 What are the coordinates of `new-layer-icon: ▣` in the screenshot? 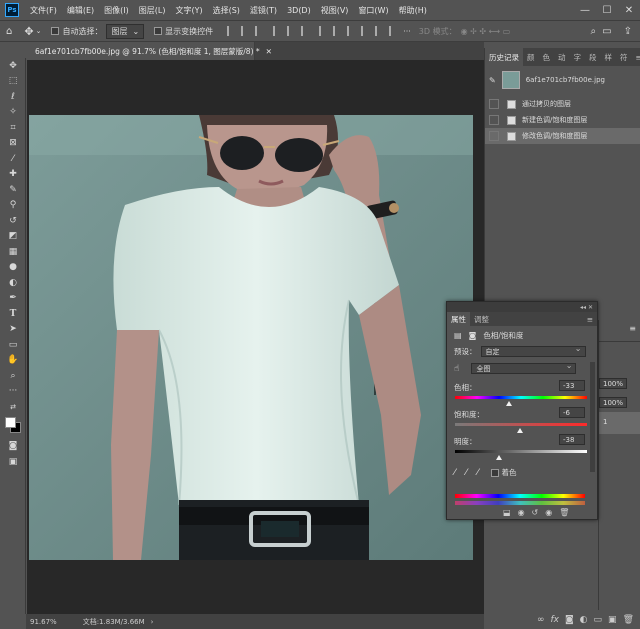 It's located at (612, 620).